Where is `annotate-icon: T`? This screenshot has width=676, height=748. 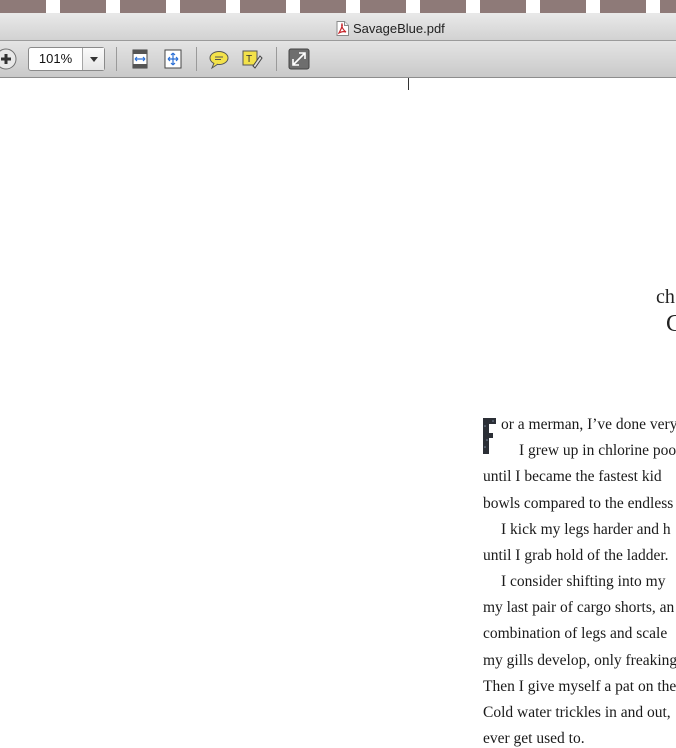
annotate-icon: T is located at coordinates (252, 59).